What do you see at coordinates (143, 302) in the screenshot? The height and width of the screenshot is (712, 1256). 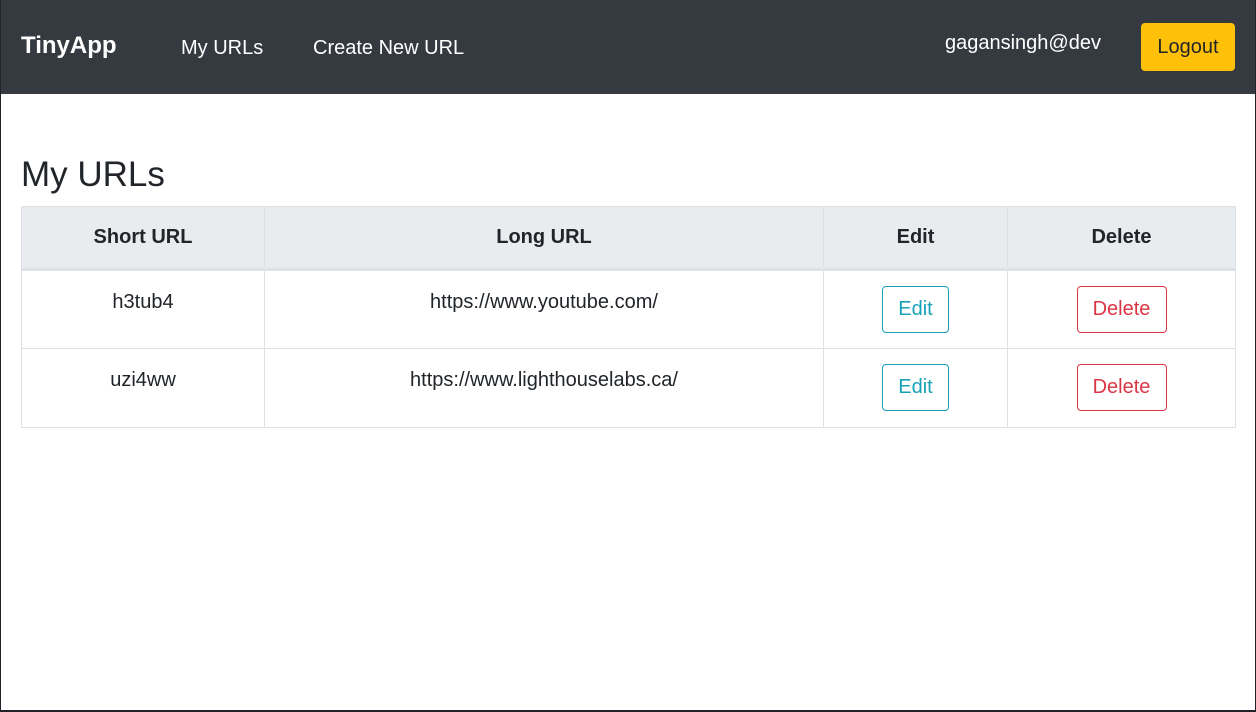 I see `short-url-text: h3tub4` at bounding box center [143, 302].